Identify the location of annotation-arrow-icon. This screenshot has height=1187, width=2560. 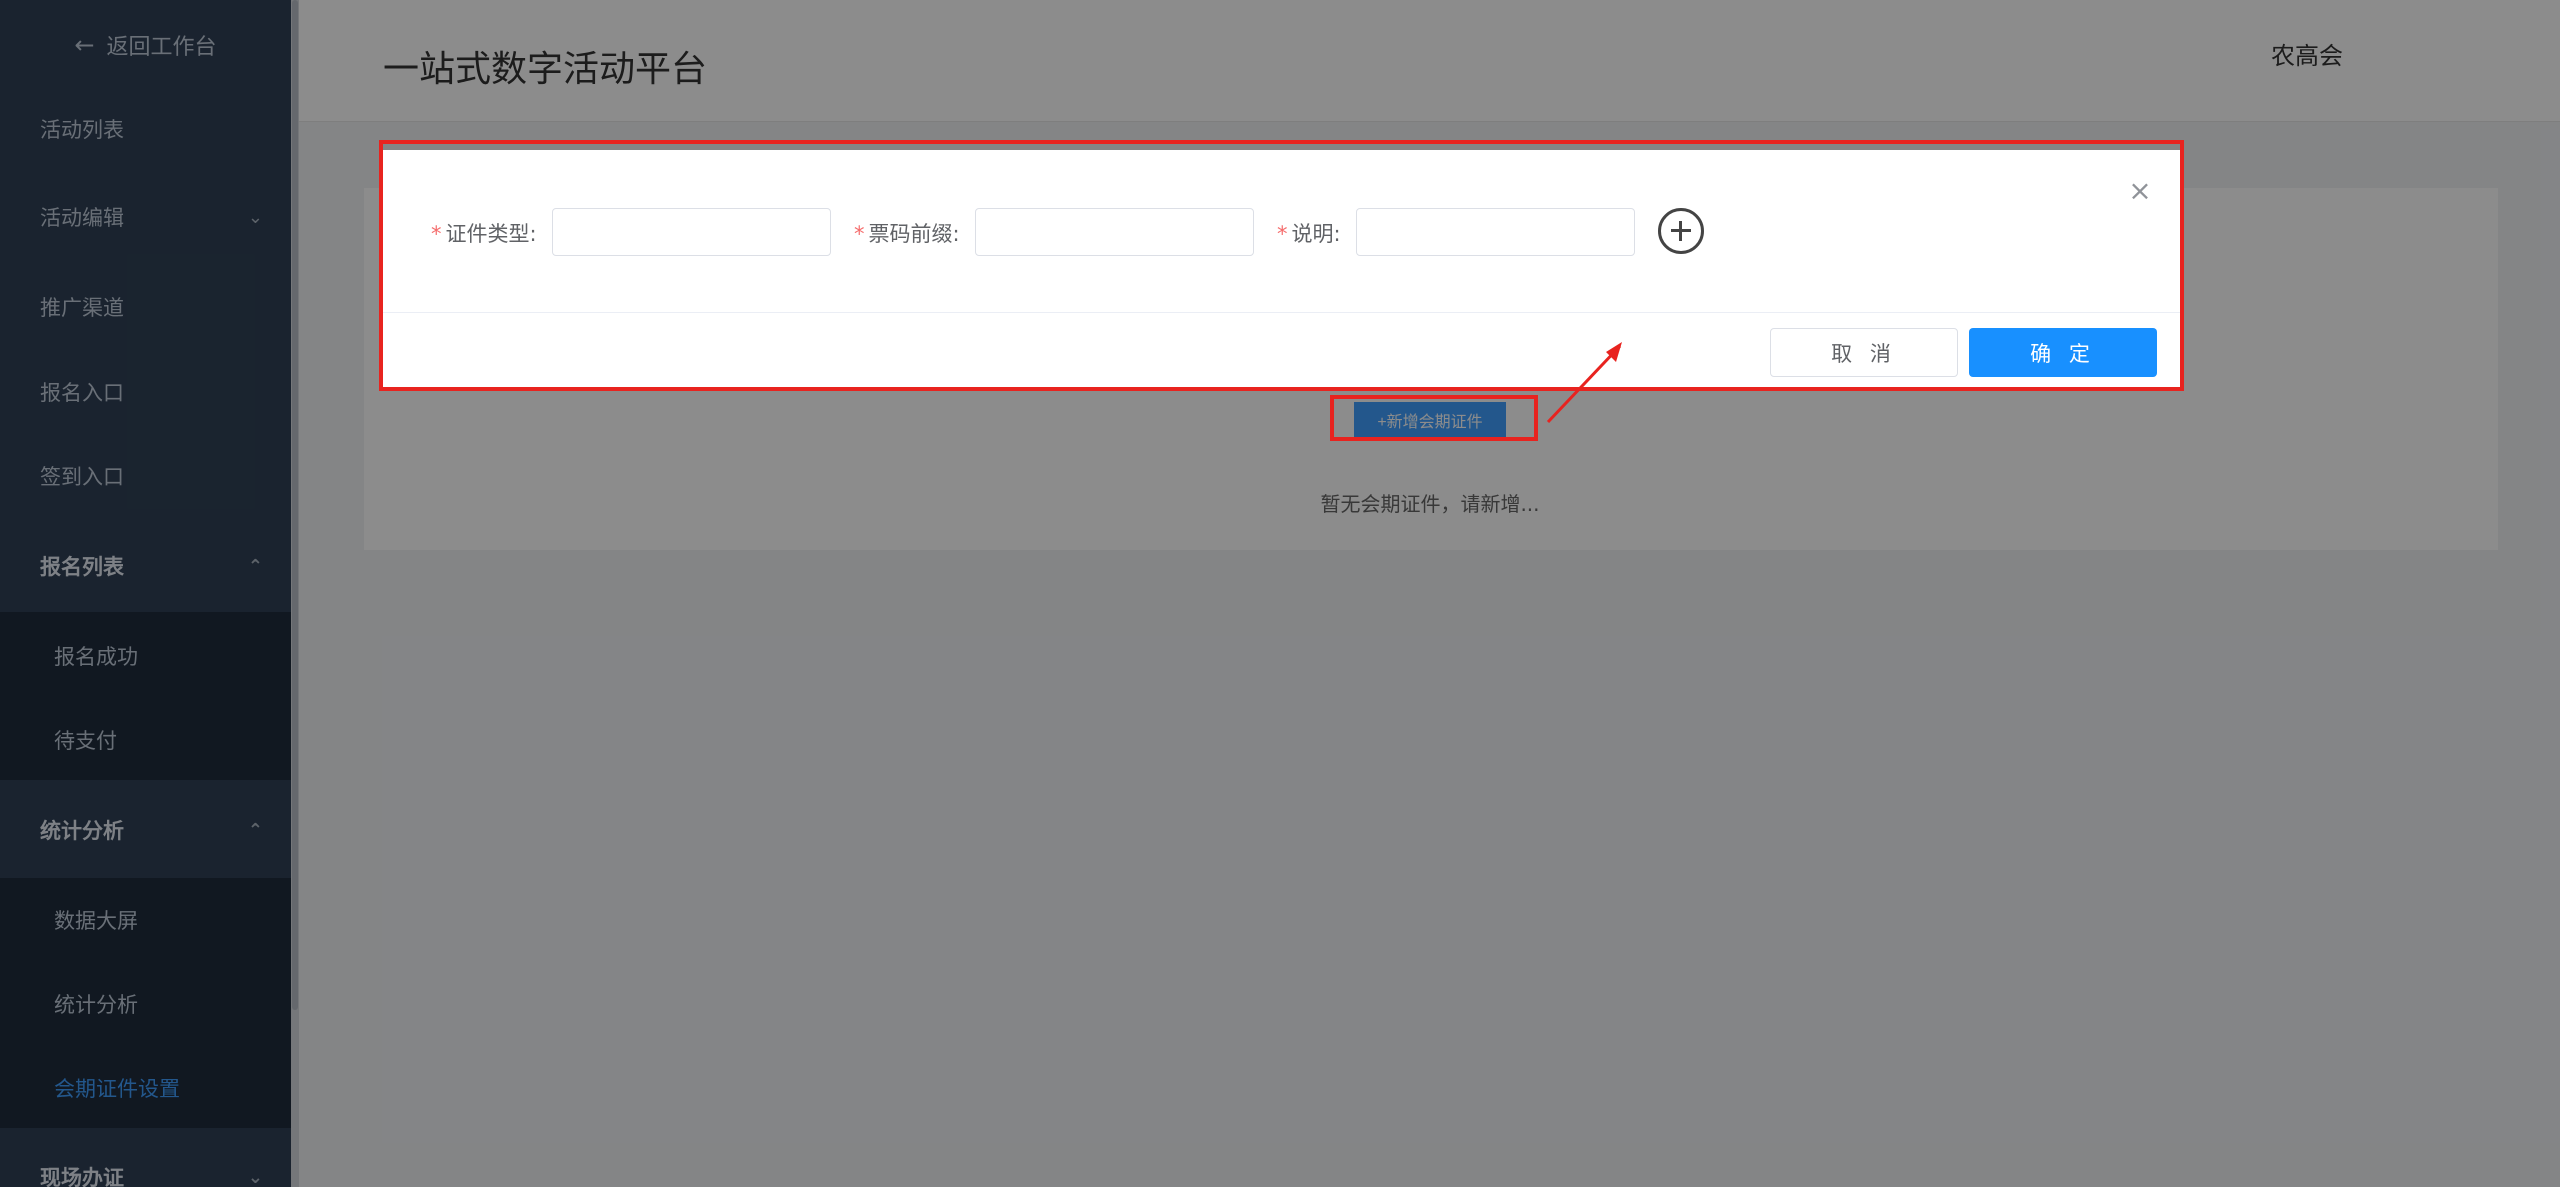
(1584, 383).